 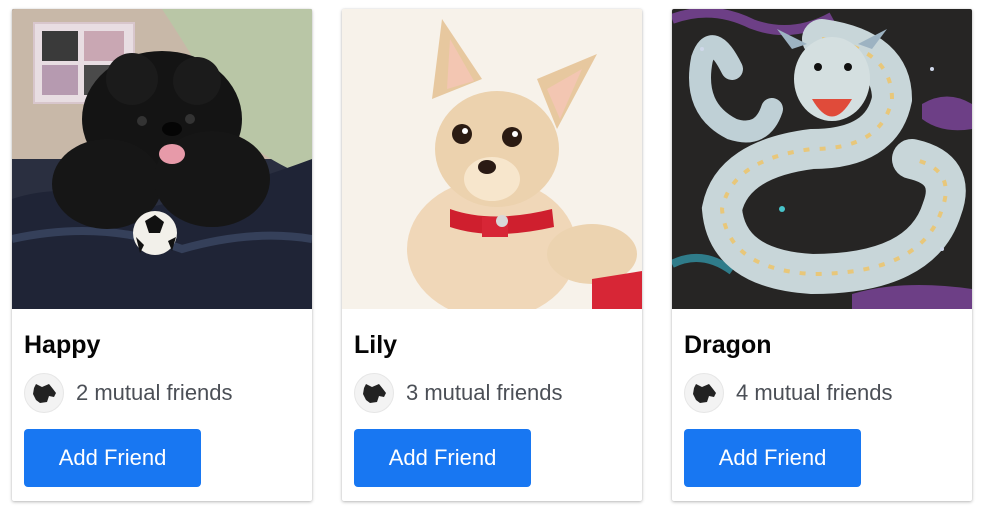 I want to click on mutual-friends: 2 mutual friends, so click(x=128, y=393).